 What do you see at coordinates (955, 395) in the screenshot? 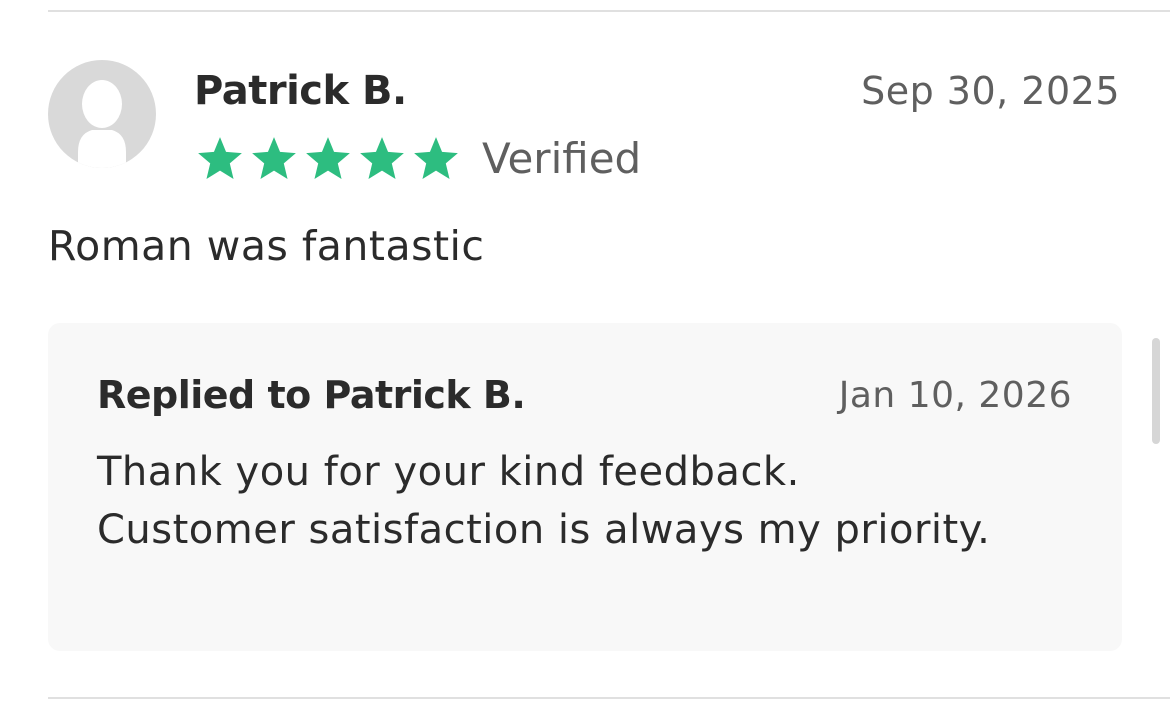
I see `reply-date: Jan 10, 2026` at bounding box center [955, 395].